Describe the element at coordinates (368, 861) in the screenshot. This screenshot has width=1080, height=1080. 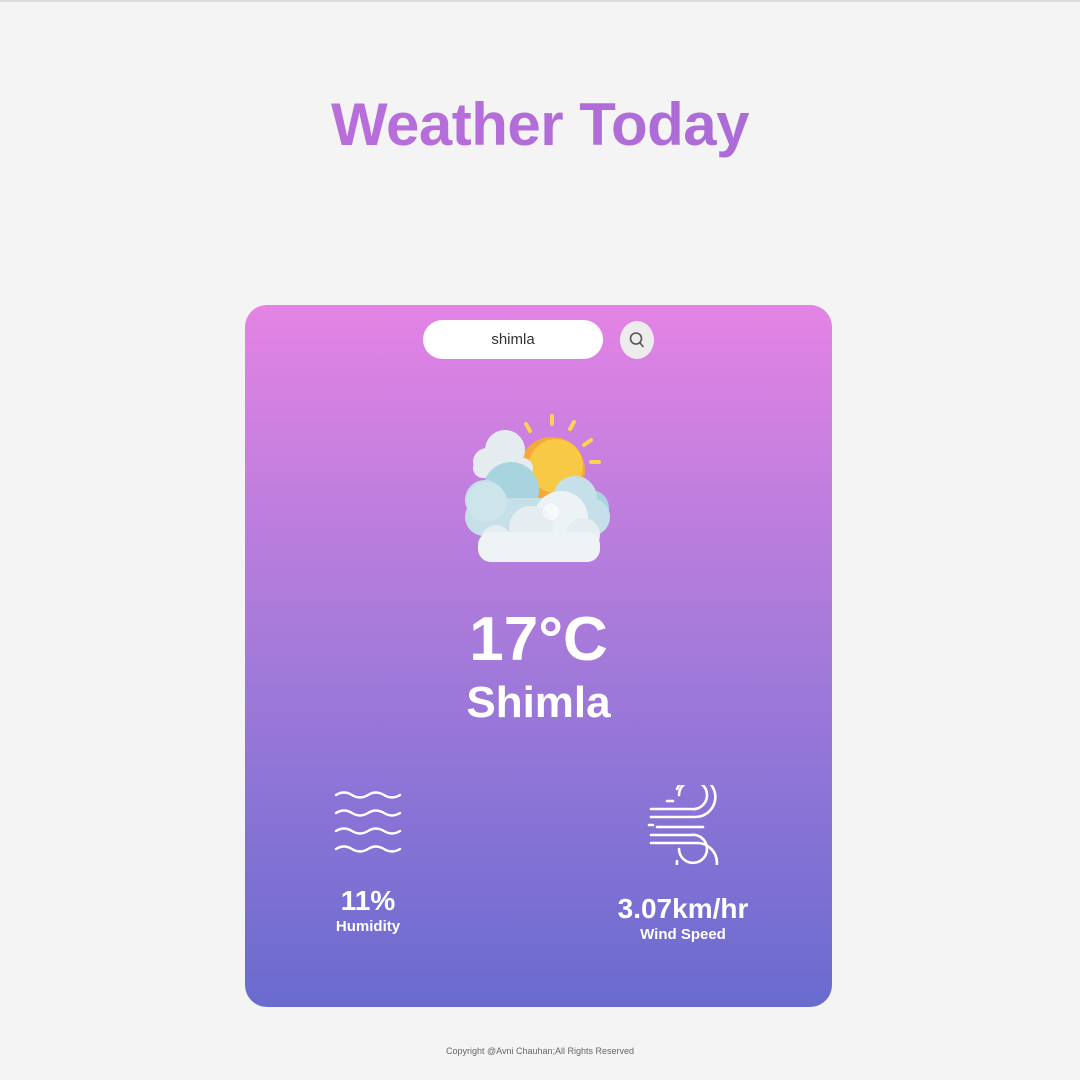
I see `humidity-block: 11% Humidity` at that location.